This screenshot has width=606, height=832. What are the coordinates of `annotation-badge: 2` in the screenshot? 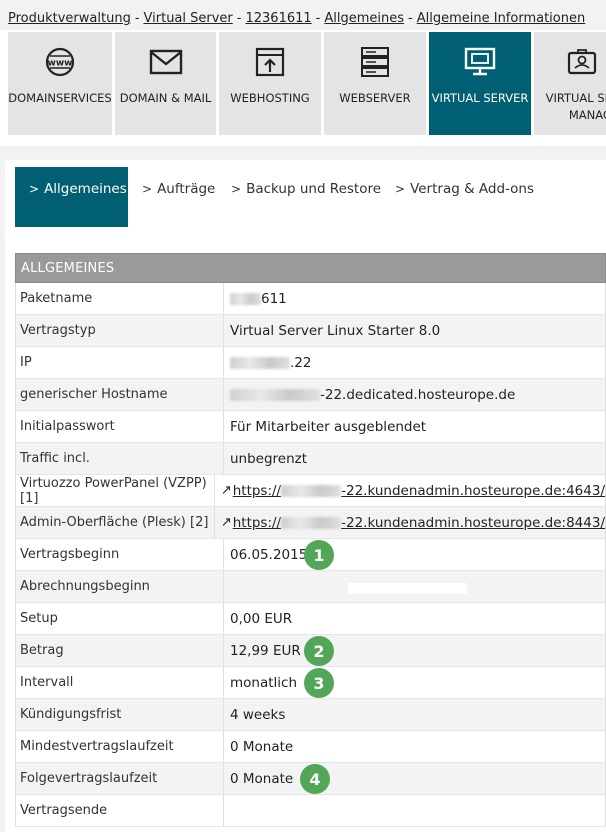 It's located at (319, 651).